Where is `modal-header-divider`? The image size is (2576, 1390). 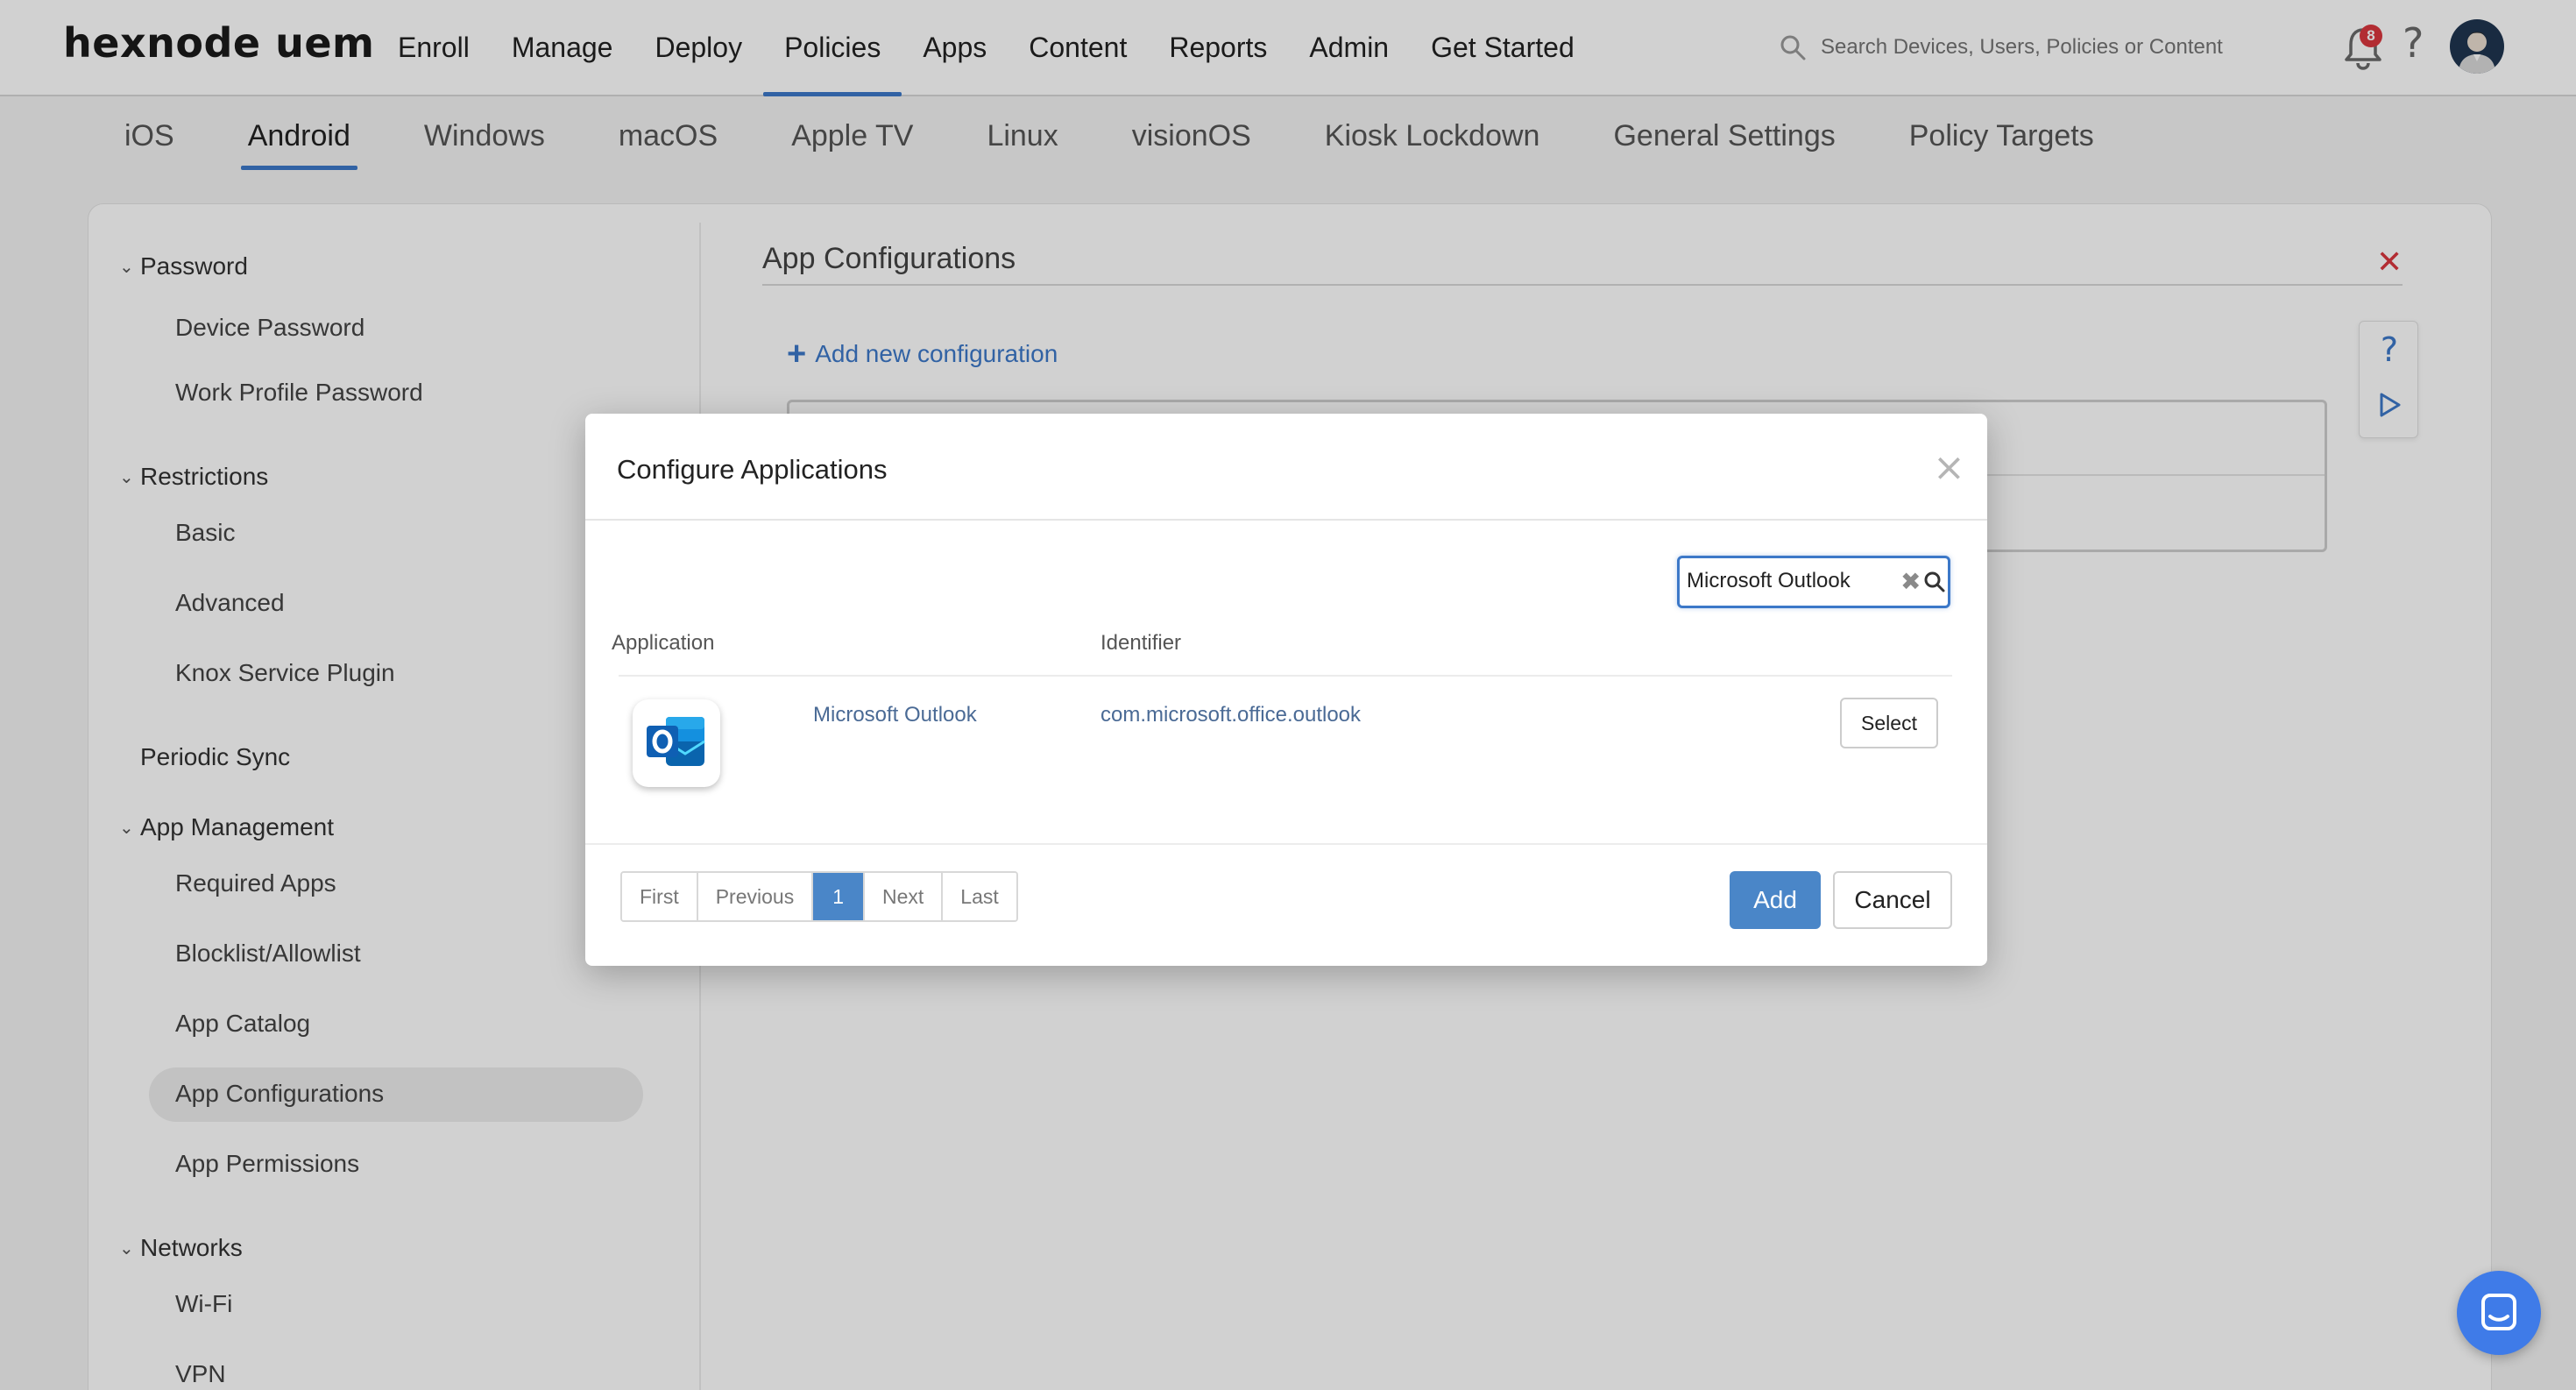 modal-header-divider is located at coordinates (1286, 520).